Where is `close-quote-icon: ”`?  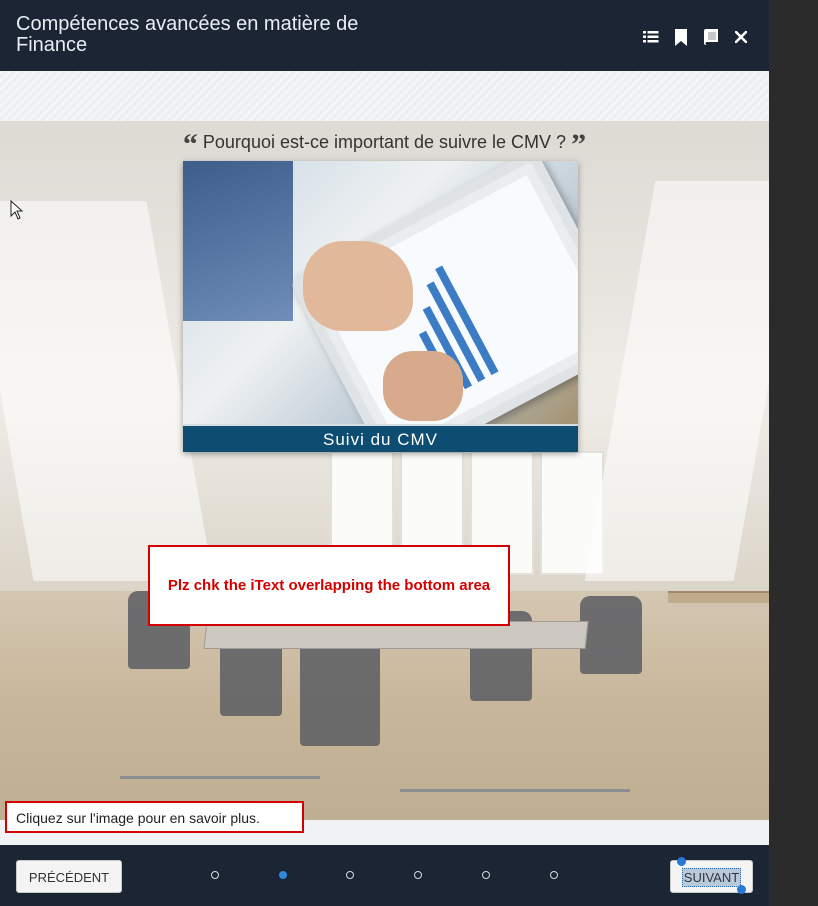 close-quote-icon: ” is located at coordinates (579, 144).